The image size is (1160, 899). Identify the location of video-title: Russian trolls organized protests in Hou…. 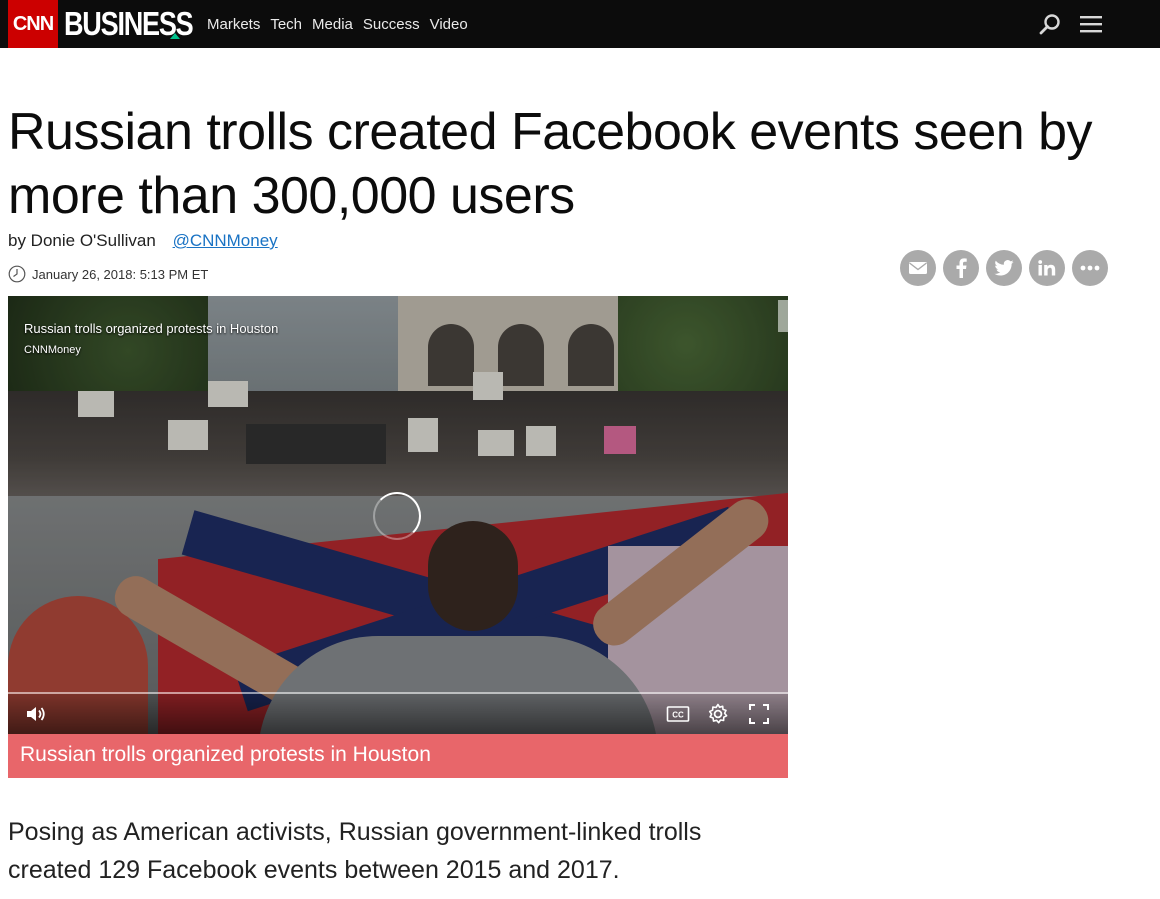
(151, 328).